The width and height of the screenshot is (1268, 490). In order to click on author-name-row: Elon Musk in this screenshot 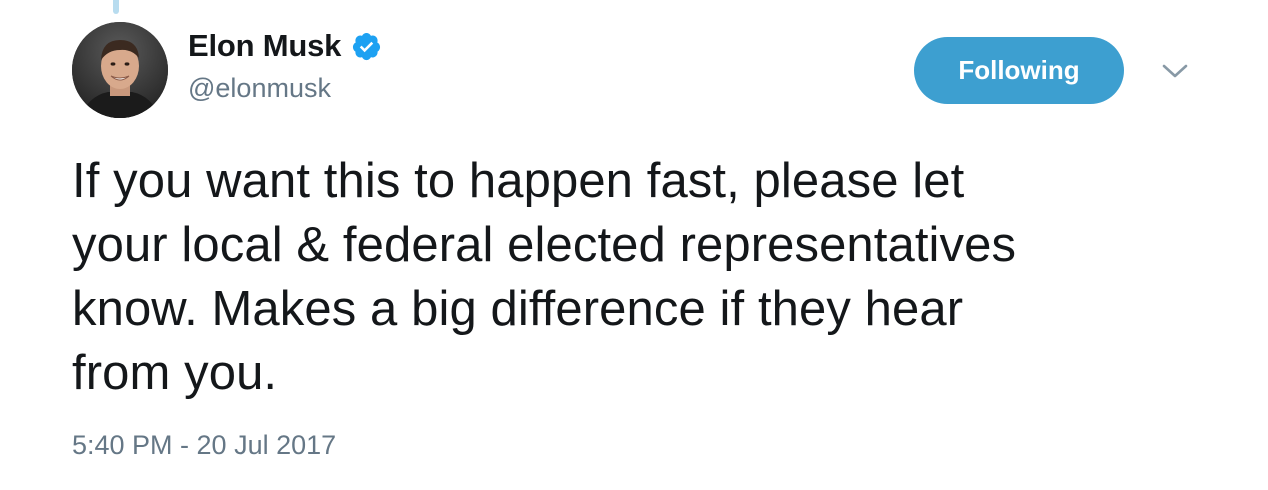, I will do `click(285, 46)`.